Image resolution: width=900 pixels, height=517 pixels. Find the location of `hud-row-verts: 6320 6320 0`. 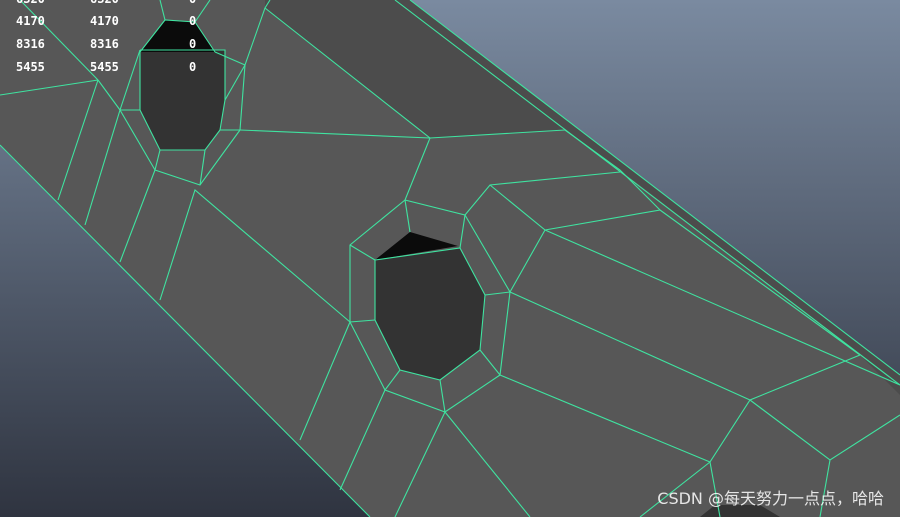

hud-row-verts: 6320 6320 0 is located at coordinates (115, 4).